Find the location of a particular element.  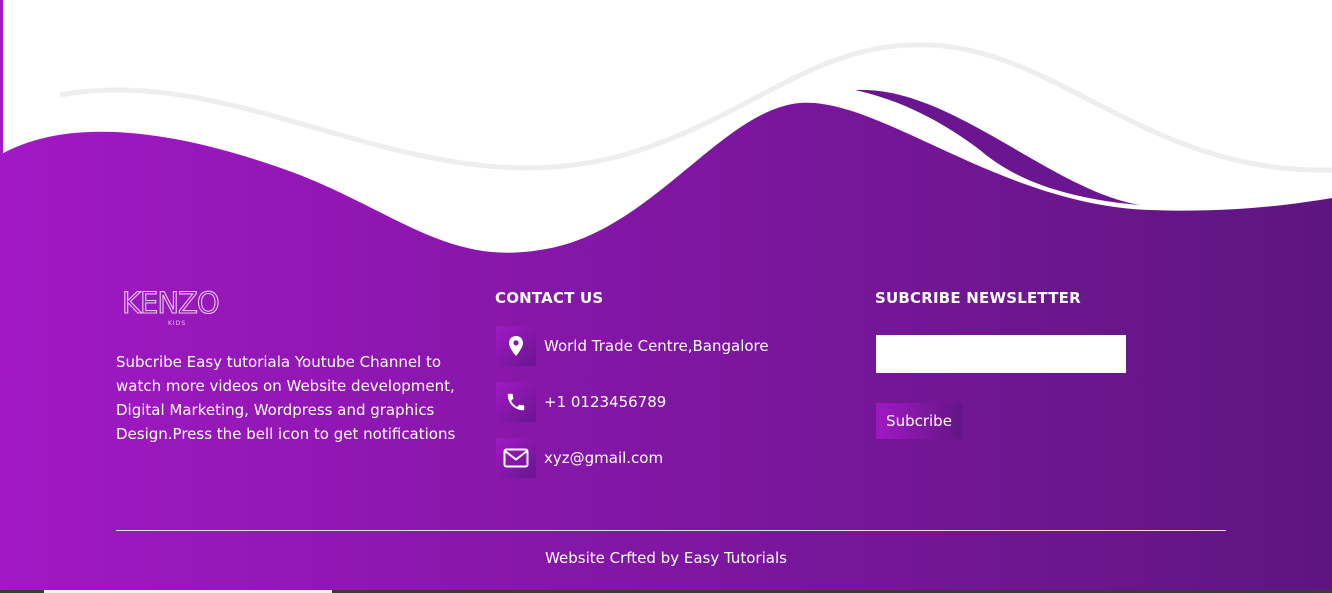

contact-phone-text: +1 0123456789 is located at coordinates (605, 402).